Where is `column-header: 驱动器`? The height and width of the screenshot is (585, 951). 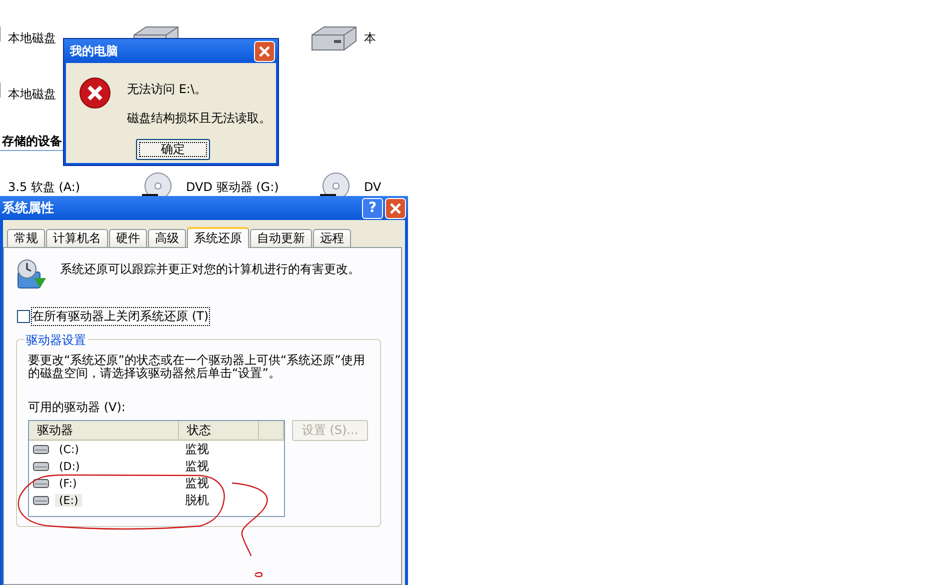
column-header: 驱动器 is located at coordinates (104, 430).